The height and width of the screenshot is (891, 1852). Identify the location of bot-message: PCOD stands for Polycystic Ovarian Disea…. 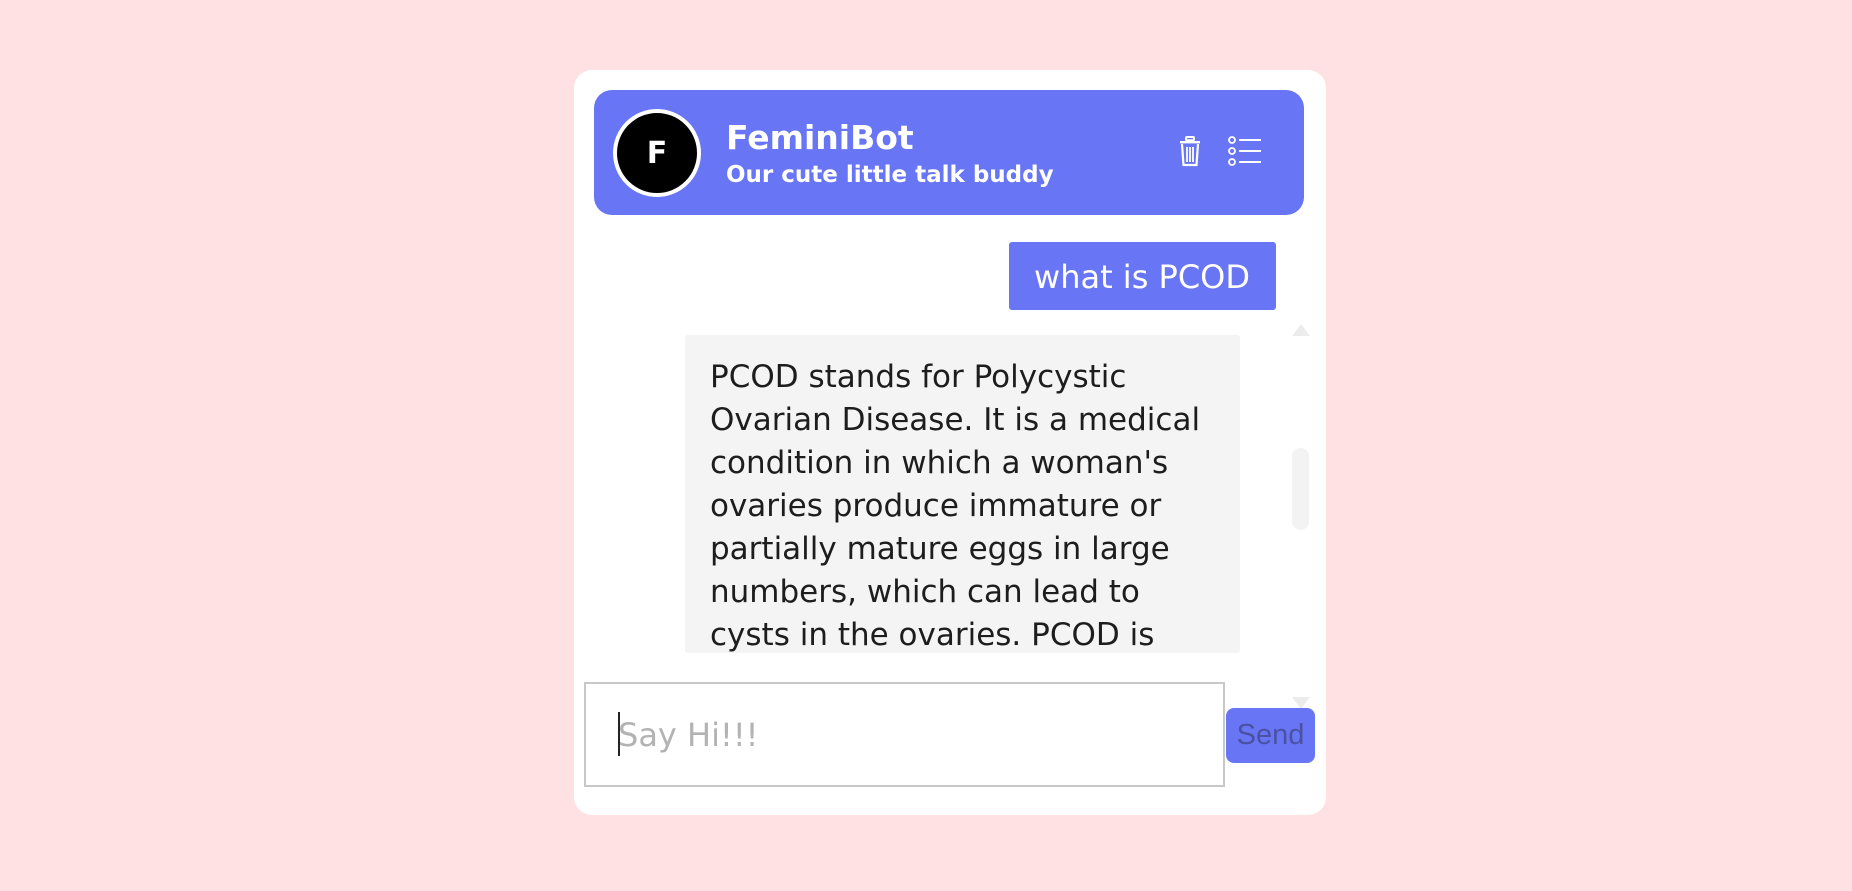
(962, 494).